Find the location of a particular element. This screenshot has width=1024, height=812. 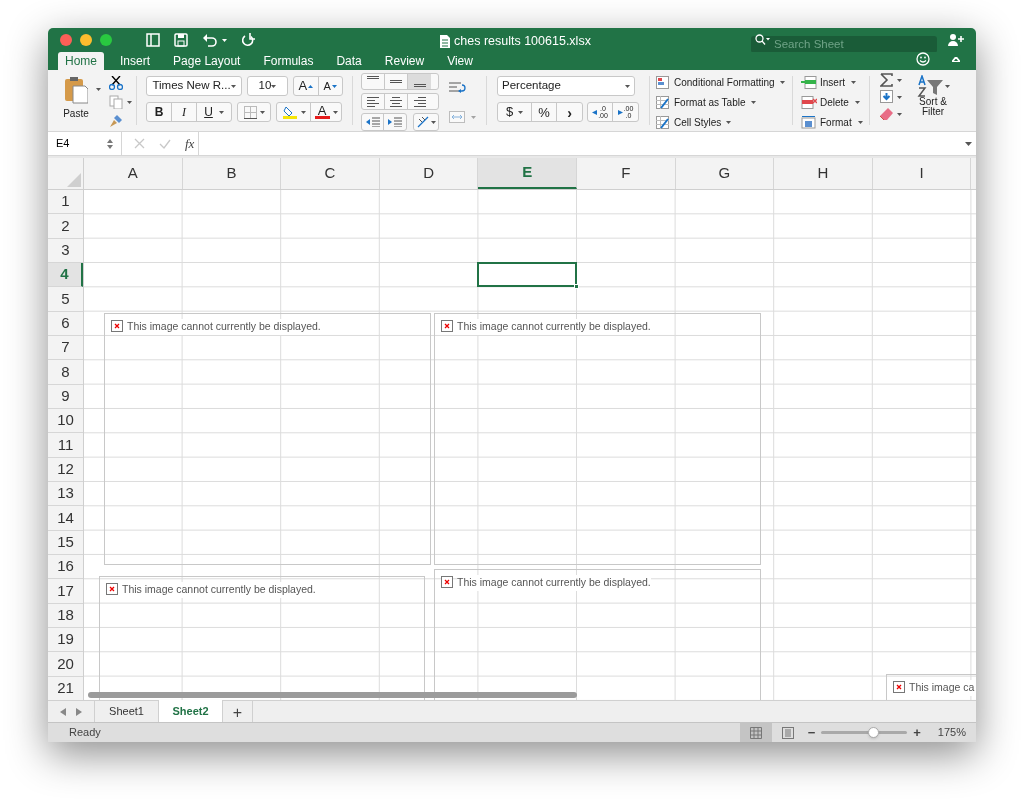

row-header: 2 is located at coordinates (65, 226).